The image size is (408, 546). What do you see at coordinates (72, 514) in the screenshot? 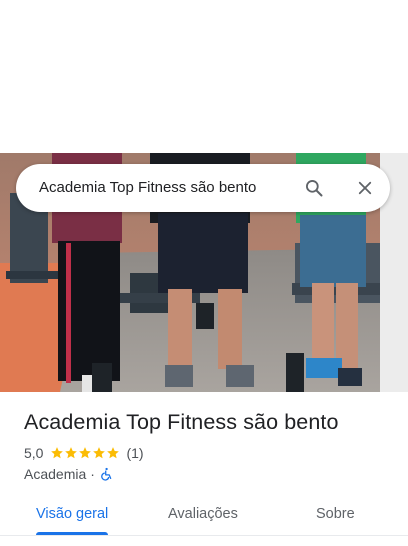
I see `tab-overview: Visão geral` at bounding box center [72, 514].